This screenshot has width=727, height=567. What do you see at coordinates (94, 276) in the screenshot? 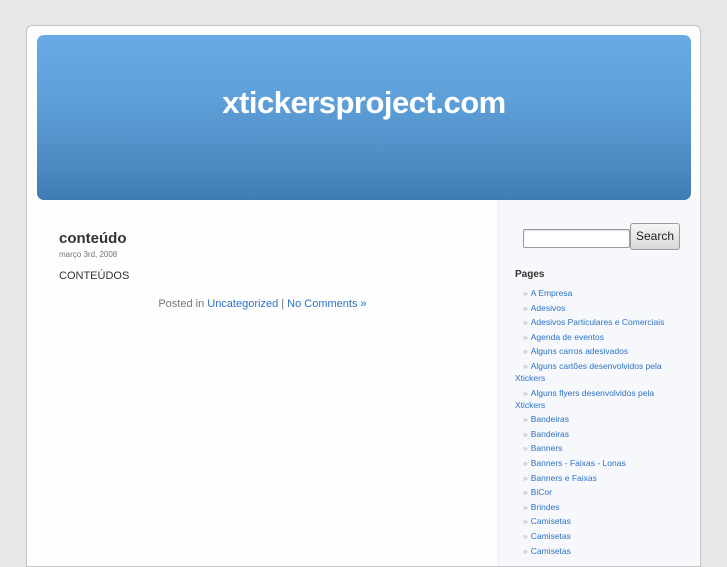
I see `post-body: CONTEÚDOS` at bounding box center [94, 276].